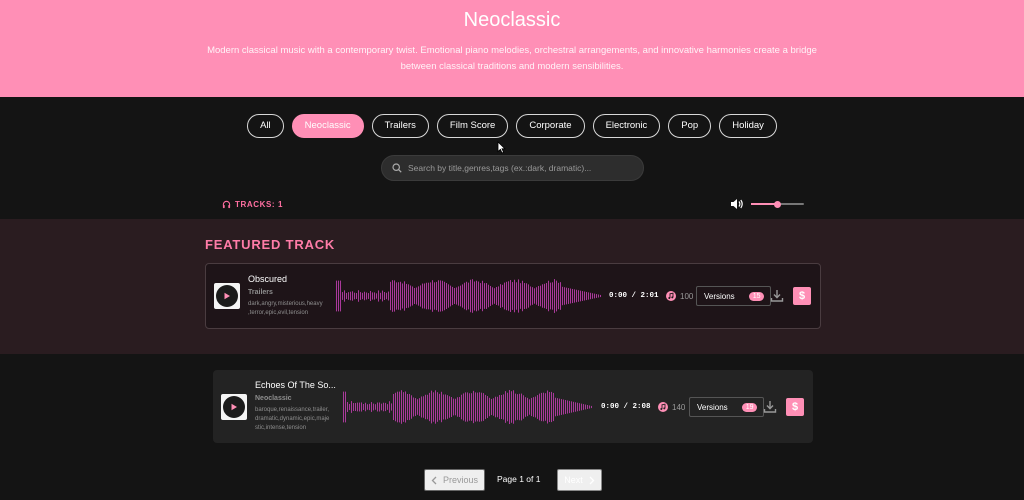 This screenshot has width=1024, height=500. Describe the element at coordinates (278, 313) in the screenshot. I see `track-tags-line: ,terror,epic,evil,tension` at that location.